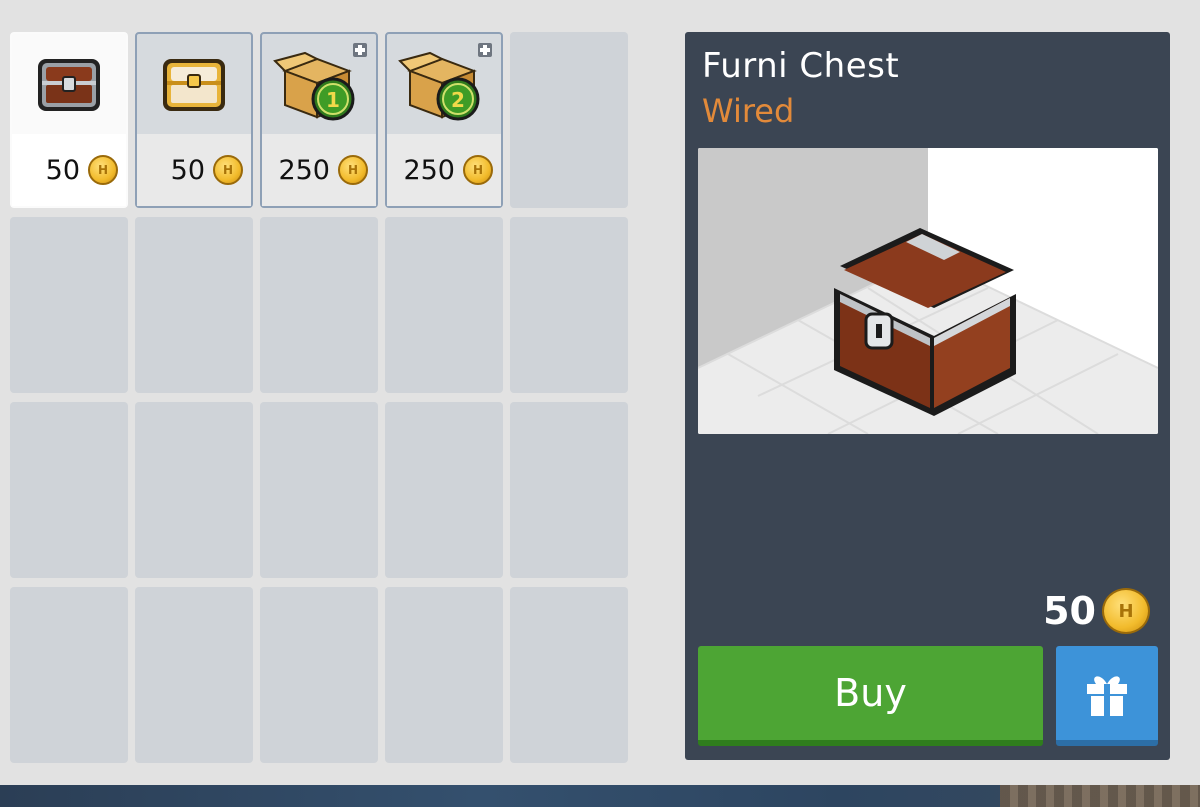 The width and height of the screenshot is (1200, 807). What do you see at coordinates (928, 291) in the screenshot?
I see `room-preview` at bounding box center [928, 291].